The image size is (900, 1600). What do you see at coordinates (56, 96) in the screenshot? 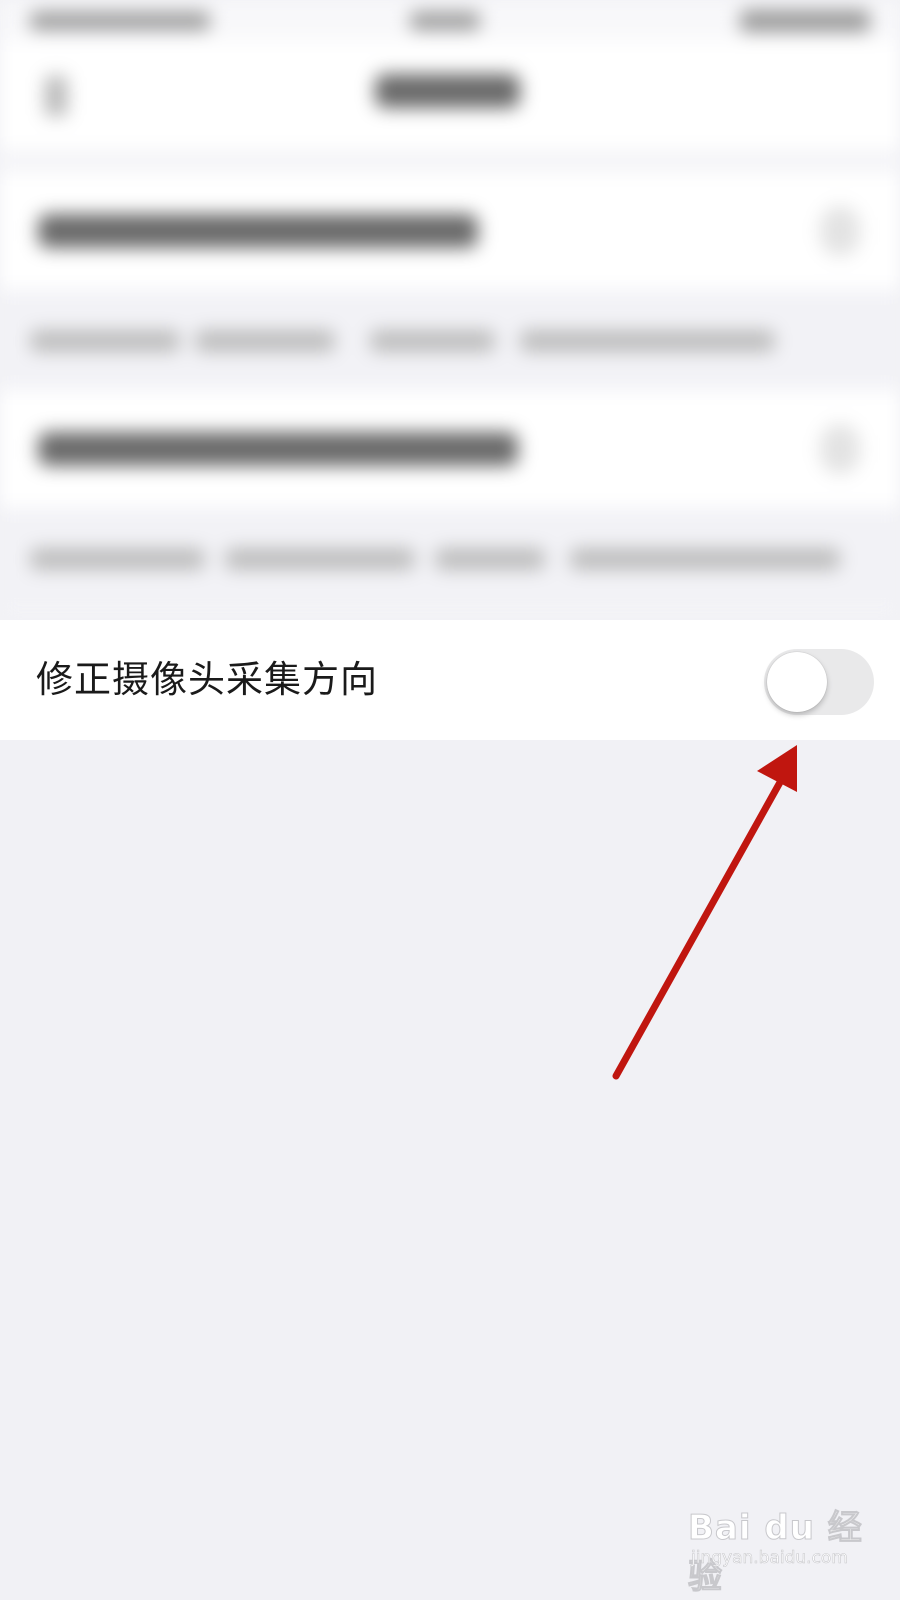
I see `back-icon` at bounding box center [56, 96].